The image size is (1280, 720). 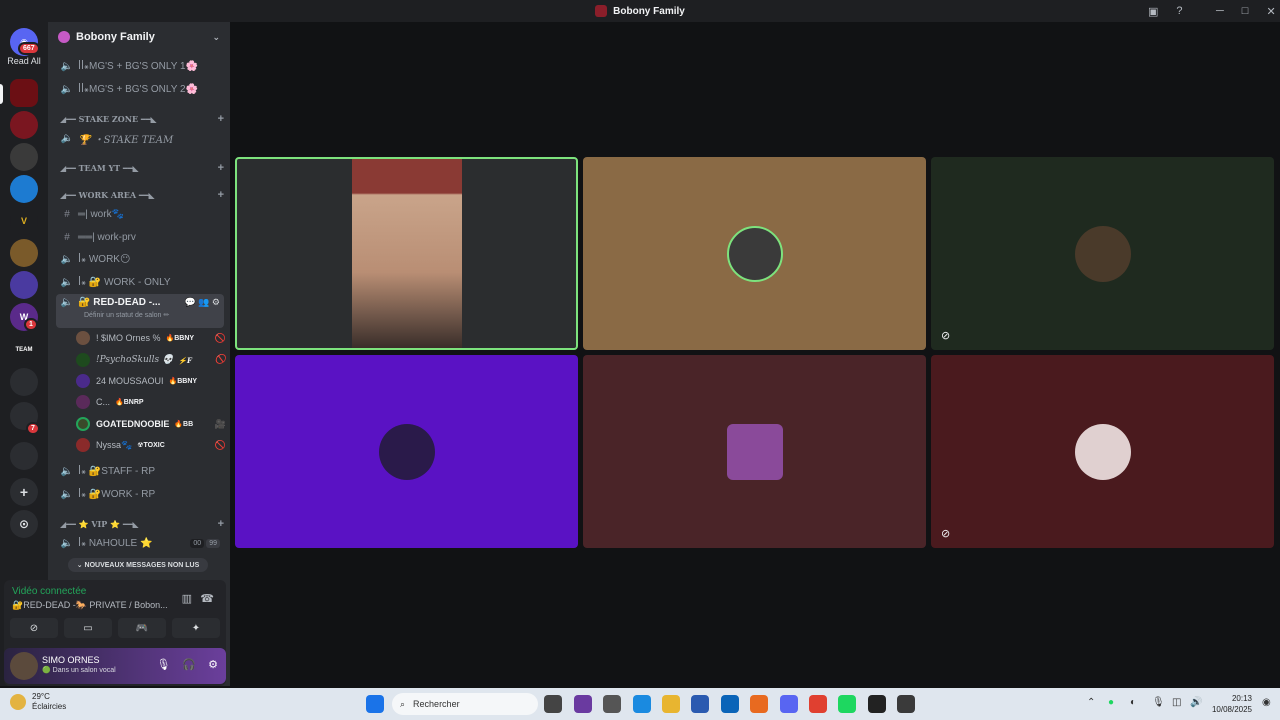 I want to click on firefox-icon, so click(x=759, y=704).